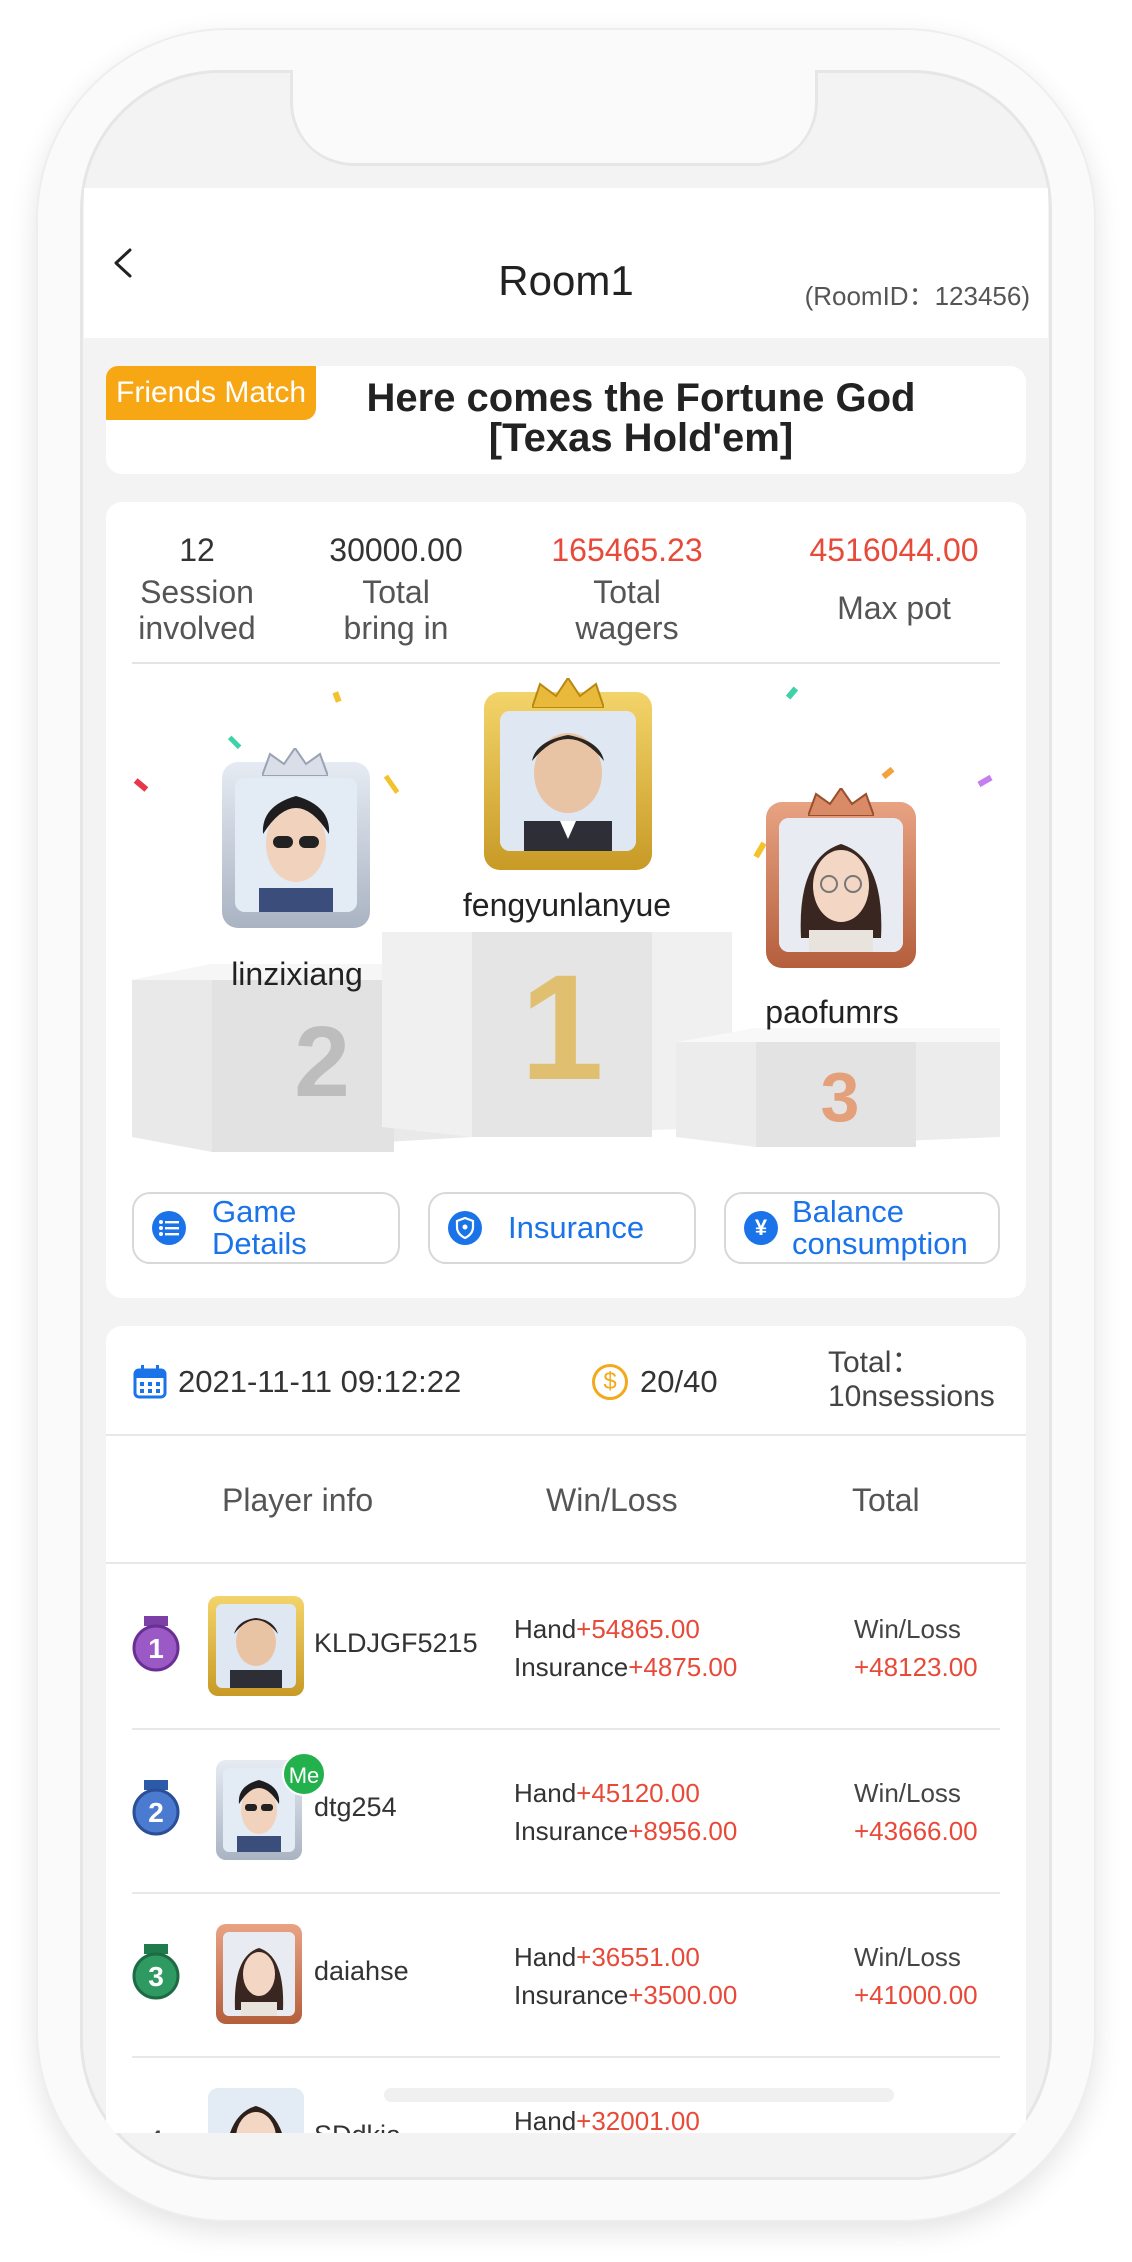 The image size is (1132, 2262). What do you see at coordinates (638, 1629) in the screenshot?
I see `hand-value: +54865.00` at bounding box center [638, 1629].